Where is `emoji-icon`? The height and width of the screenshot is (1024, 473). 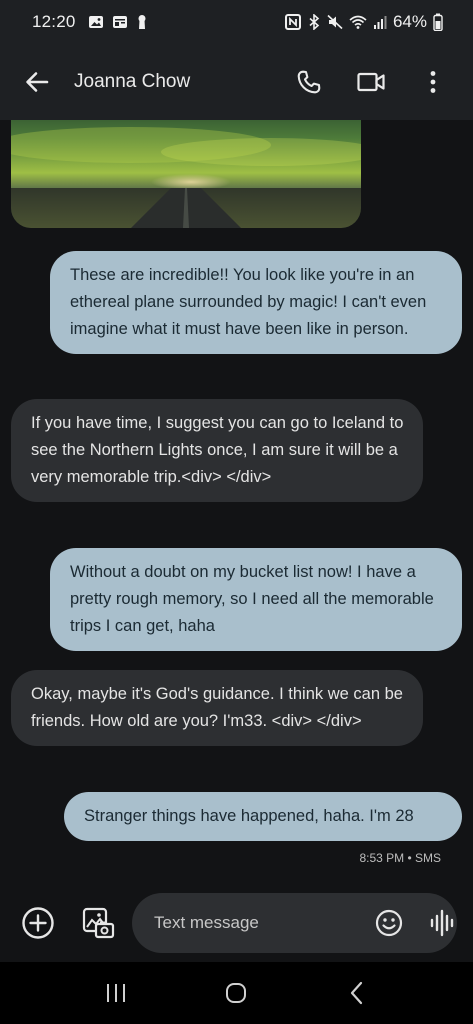
emoji-icon is located at coordinates (389, 923).